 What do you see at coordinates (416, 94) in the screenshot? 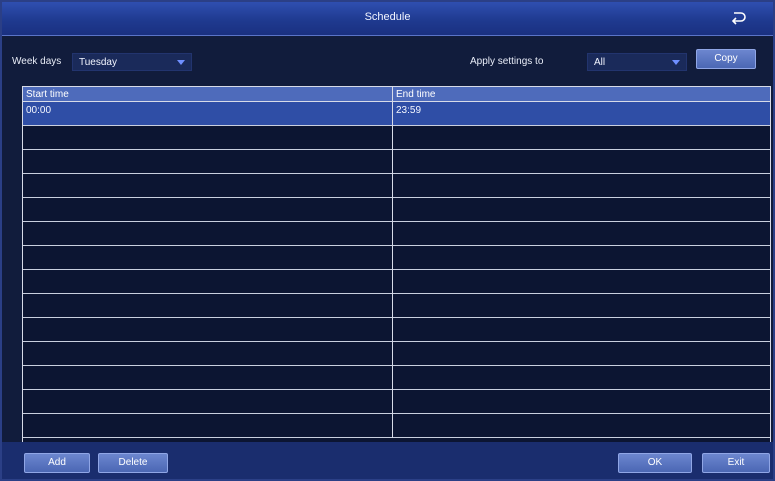
I see `column-header-end-time: End time` at bounding box center [416, 94].